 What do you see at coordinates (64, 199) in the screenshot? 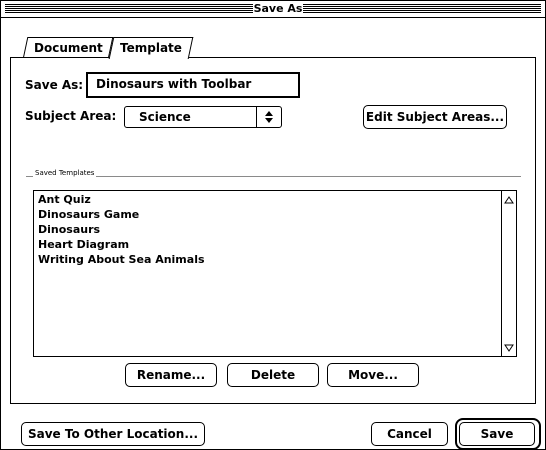
I see `list-item: Ant Quiz` at bounding box center [64, 199].